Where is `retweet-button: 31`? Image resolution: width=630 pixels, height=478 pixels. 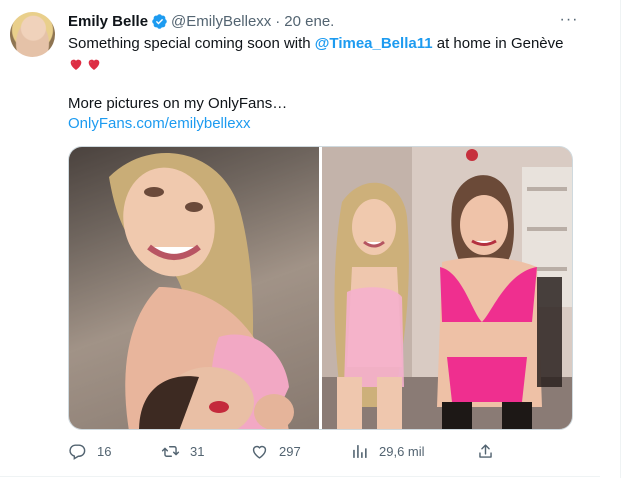 retweet-button: 31 is located at coordinates (182, 451).